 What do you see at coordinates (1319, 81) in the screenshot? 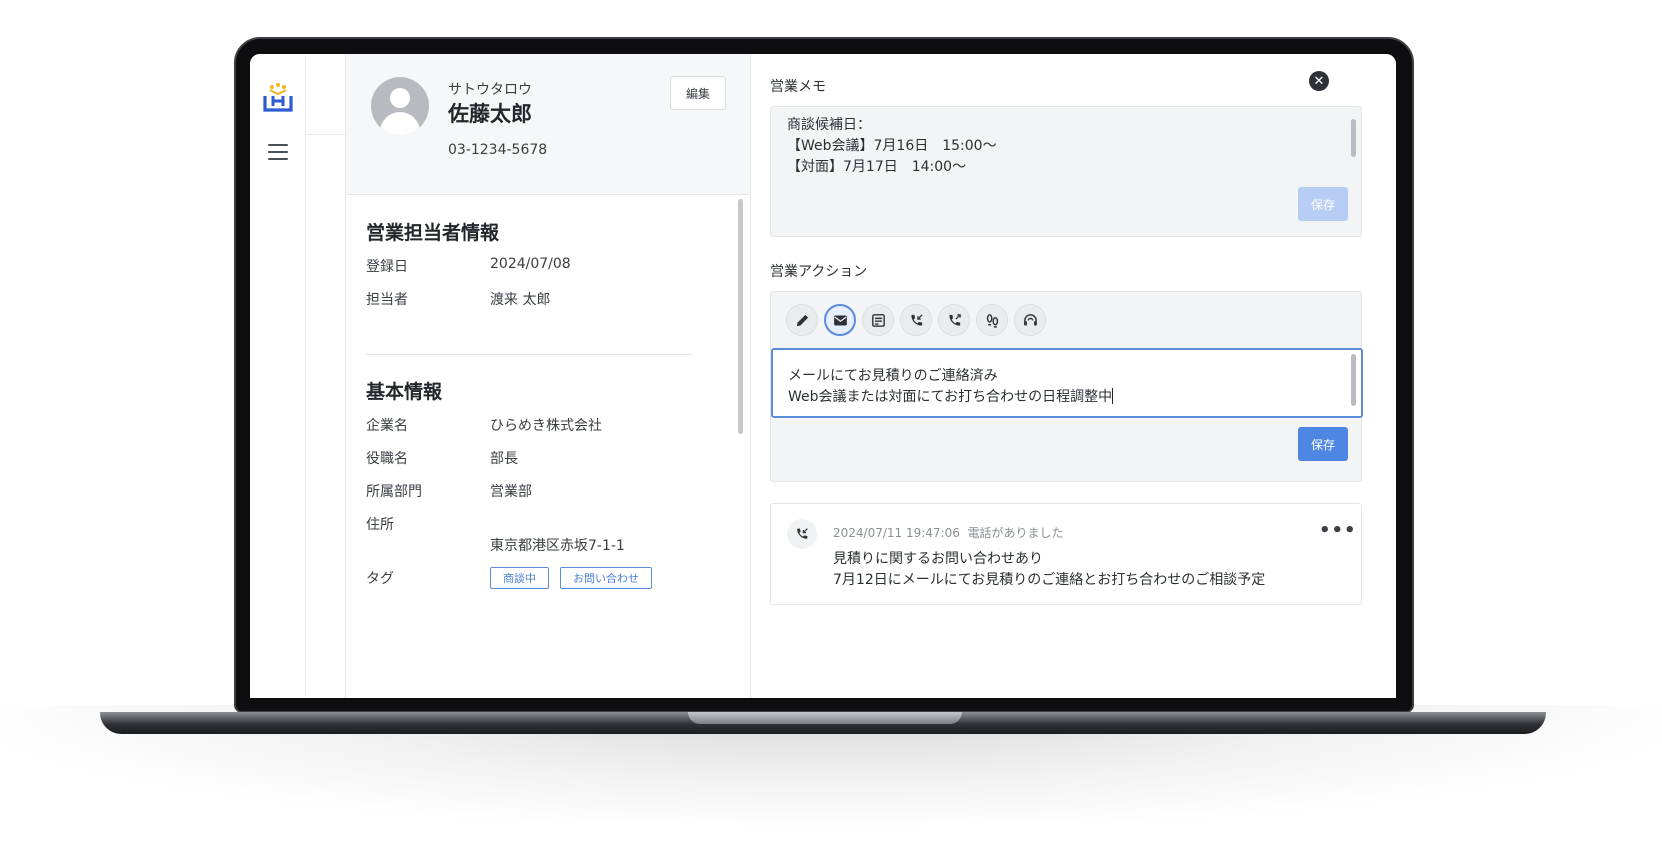
I see `close-icon: ✕` at bounding box center [1319, 81].